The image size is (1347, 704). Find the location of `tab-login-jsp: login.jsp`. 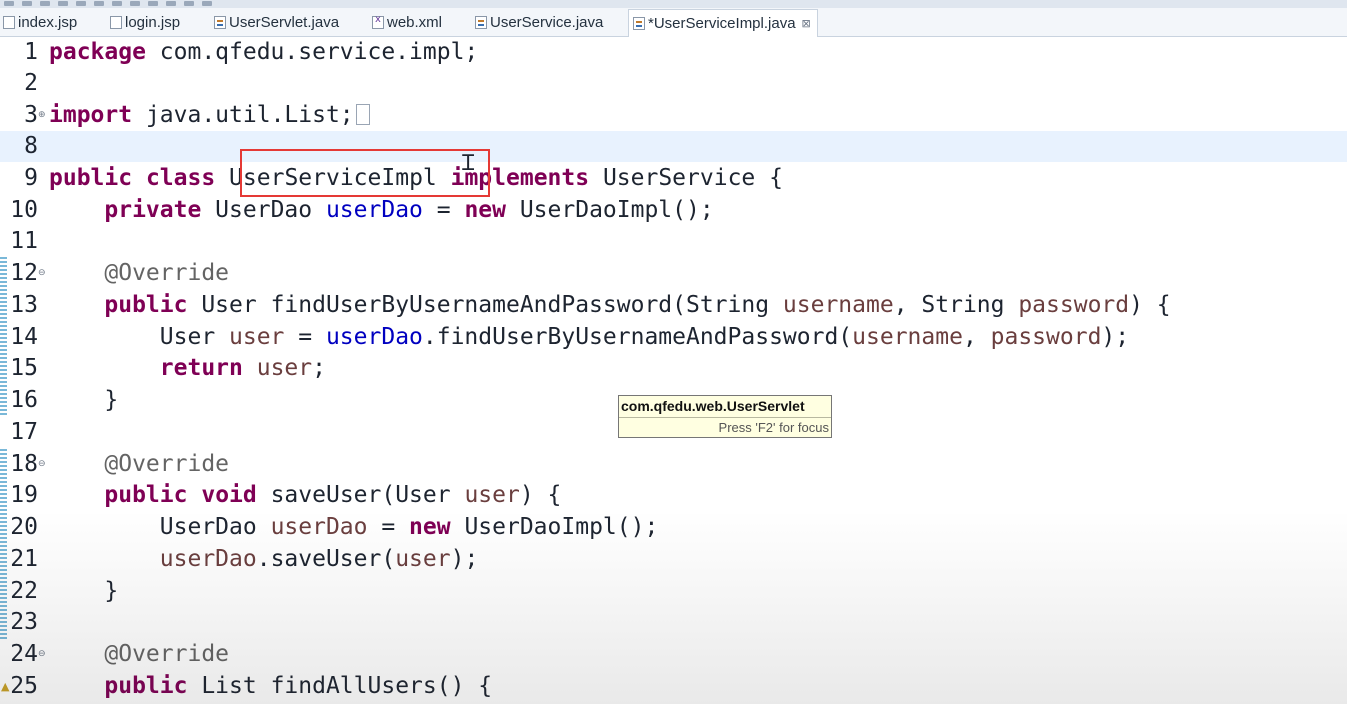

tab-login-jsp: login.jsp is located at coordinates (145, 22).